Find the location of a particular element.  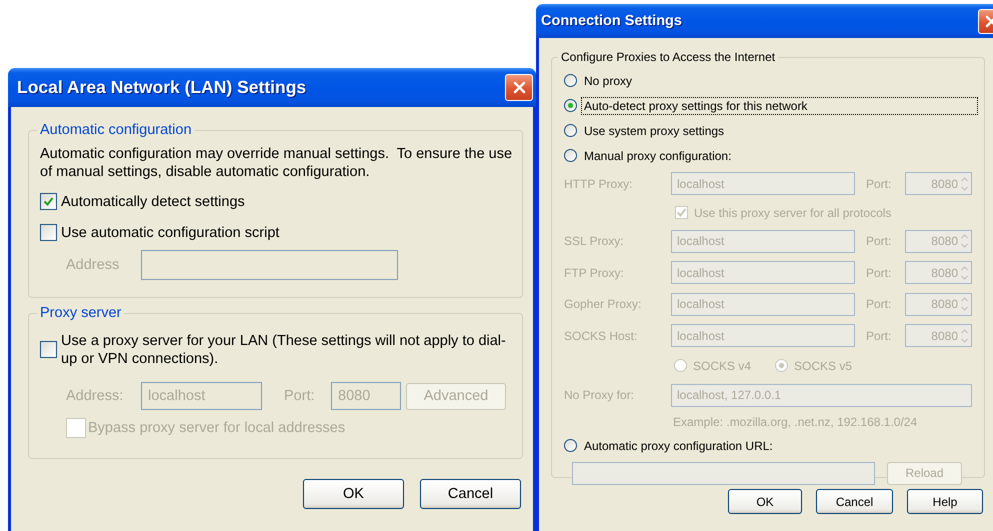

checkbox-label: Use a proxy server for your LAN (These settings will not apply to dial-up or VPN connections). is located at coordinates (286, 350).